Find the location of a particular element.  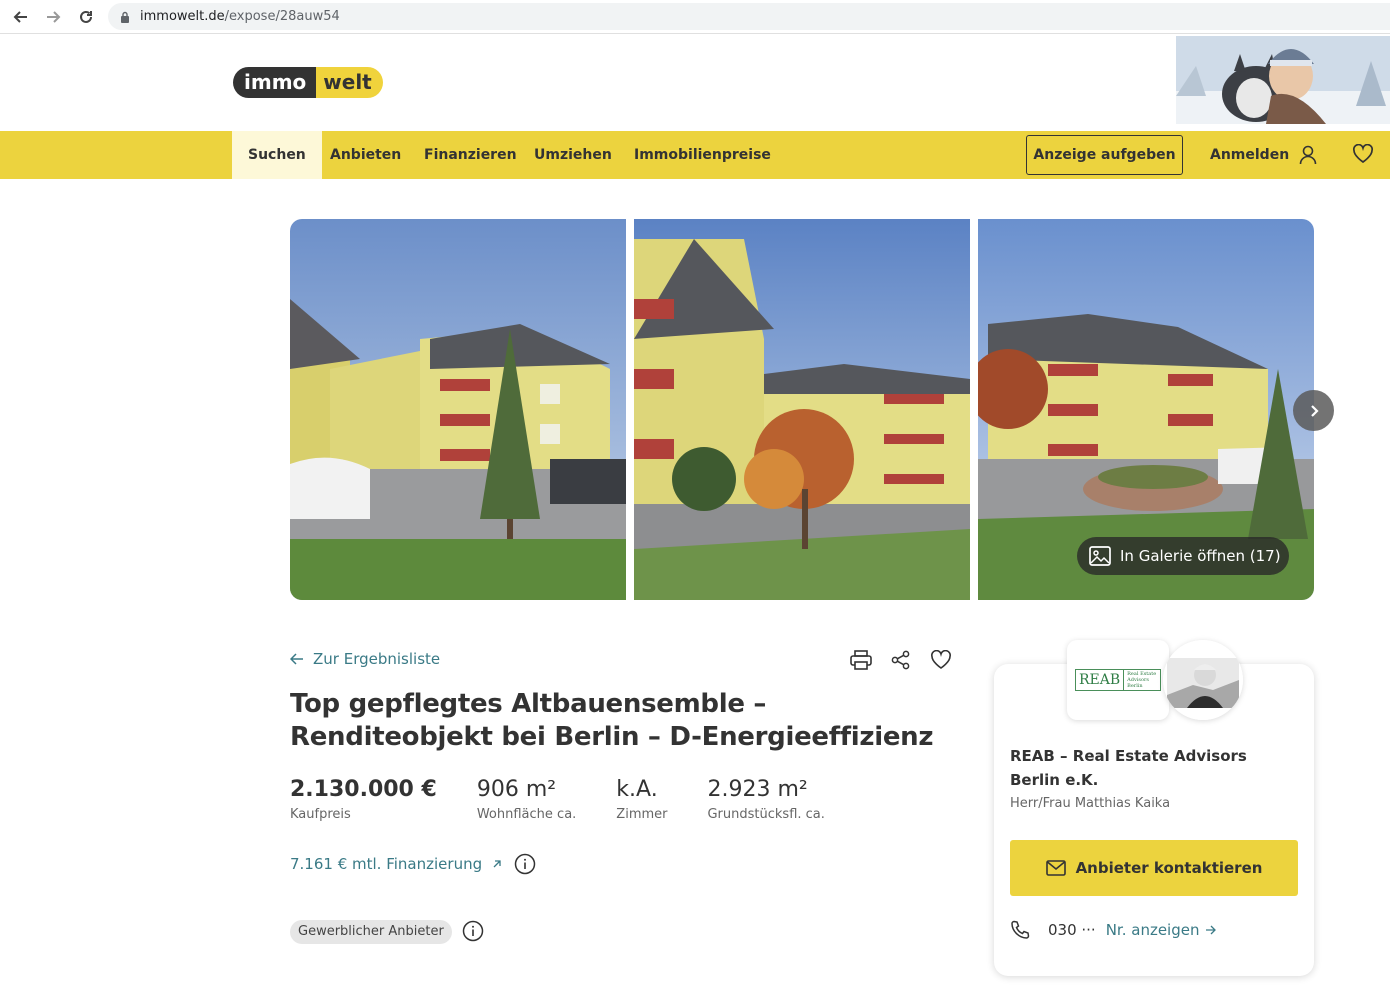

phone-row: 030 ··· Nr. anzeigen is located at coordinates (1113, 930).